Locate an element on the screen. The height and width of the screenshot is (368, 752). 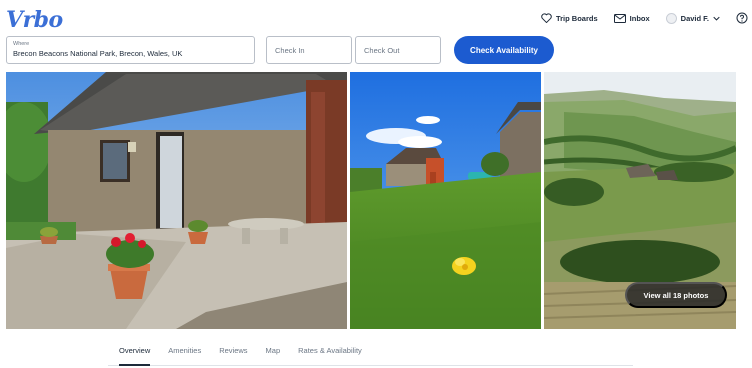
view-all-photos-button: View all 18 photos is located at coordinates (676, 295).